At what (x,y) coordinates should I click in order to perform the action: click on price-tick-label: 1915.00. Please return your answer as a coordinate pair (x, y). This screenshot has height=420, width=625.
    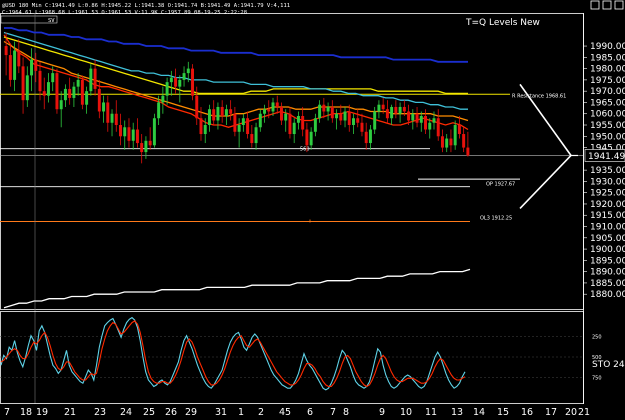
    Looking at the image, I should click on (607, 216).